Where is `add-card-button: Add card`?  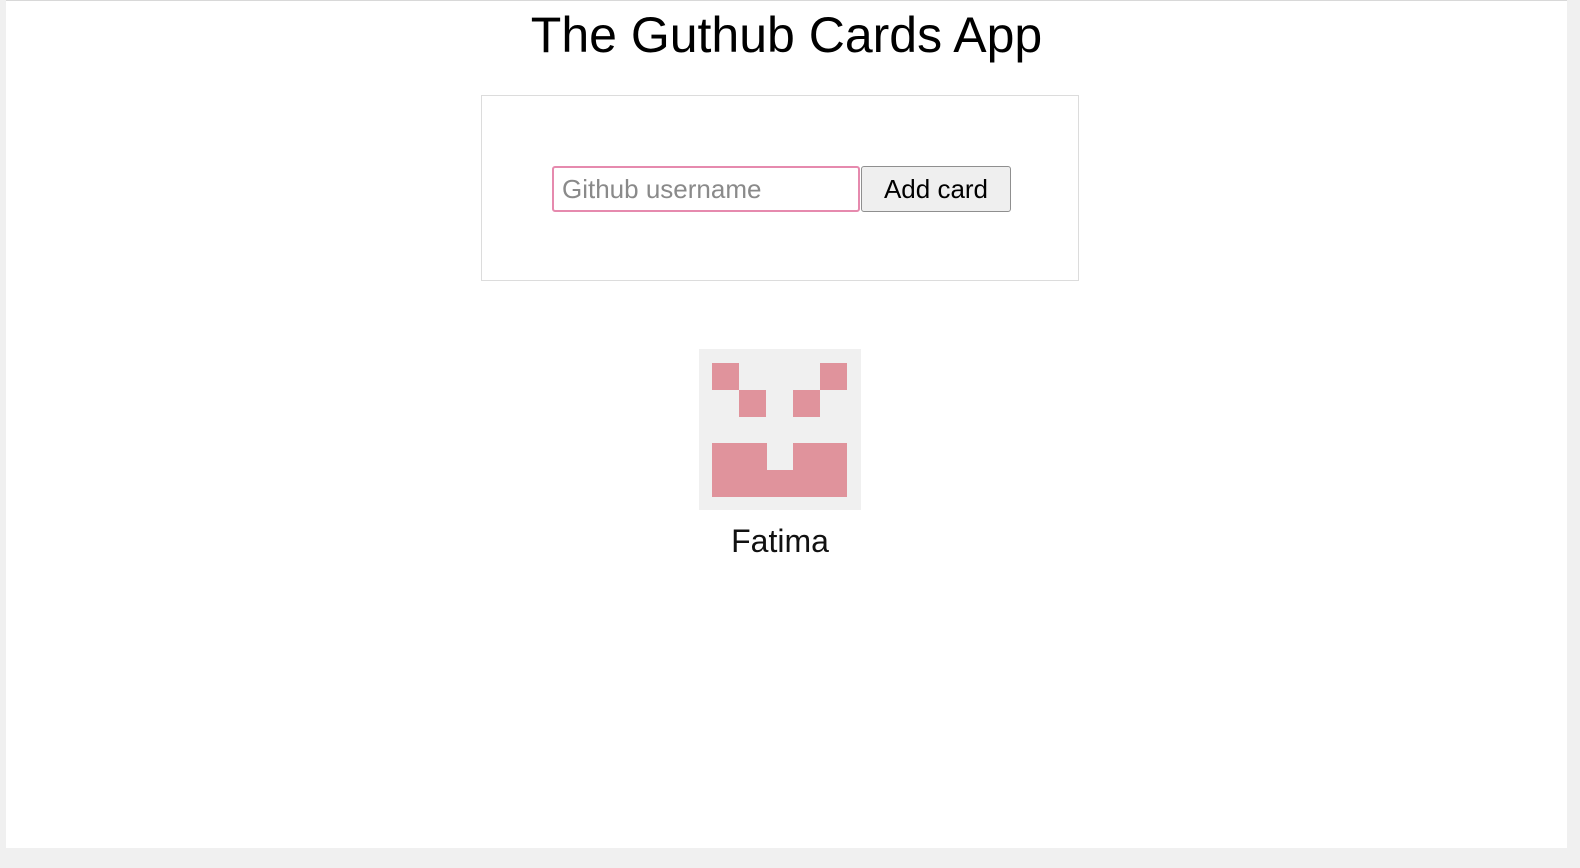
add-card-button: Add card is located at coordinates (936, 189).